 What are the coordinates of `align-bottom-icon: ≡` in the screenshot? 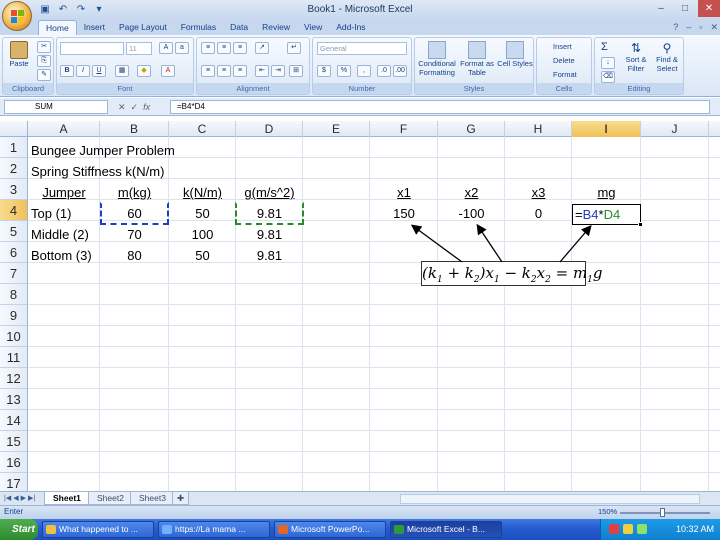 It's located at (240, 48).